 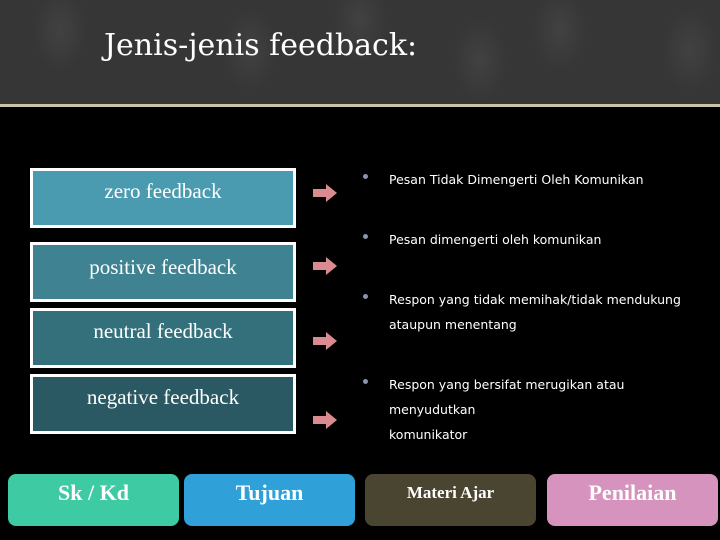 I want to click on nav-label: Tujuan, so click(x=269, y=492).